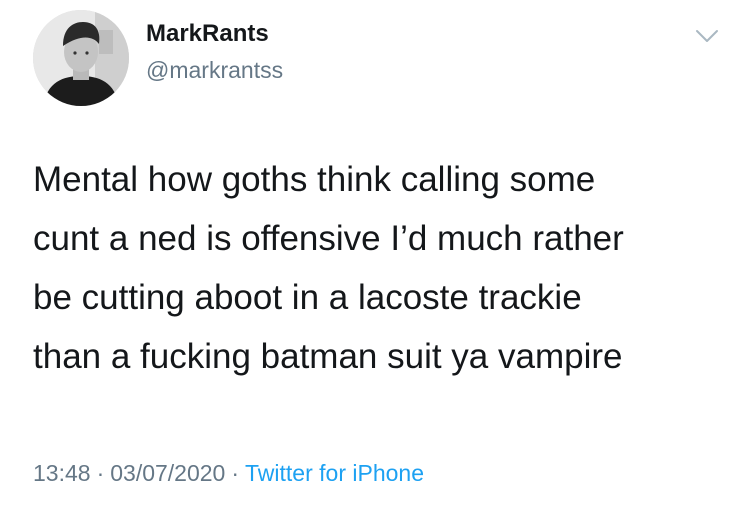 Image resolution: width=750 pixels, height=506 pixels. What do you see at coordinates (207, 34) in the screenshot?
I see `display-name: MarkRants` at bounding box center [207, 34].